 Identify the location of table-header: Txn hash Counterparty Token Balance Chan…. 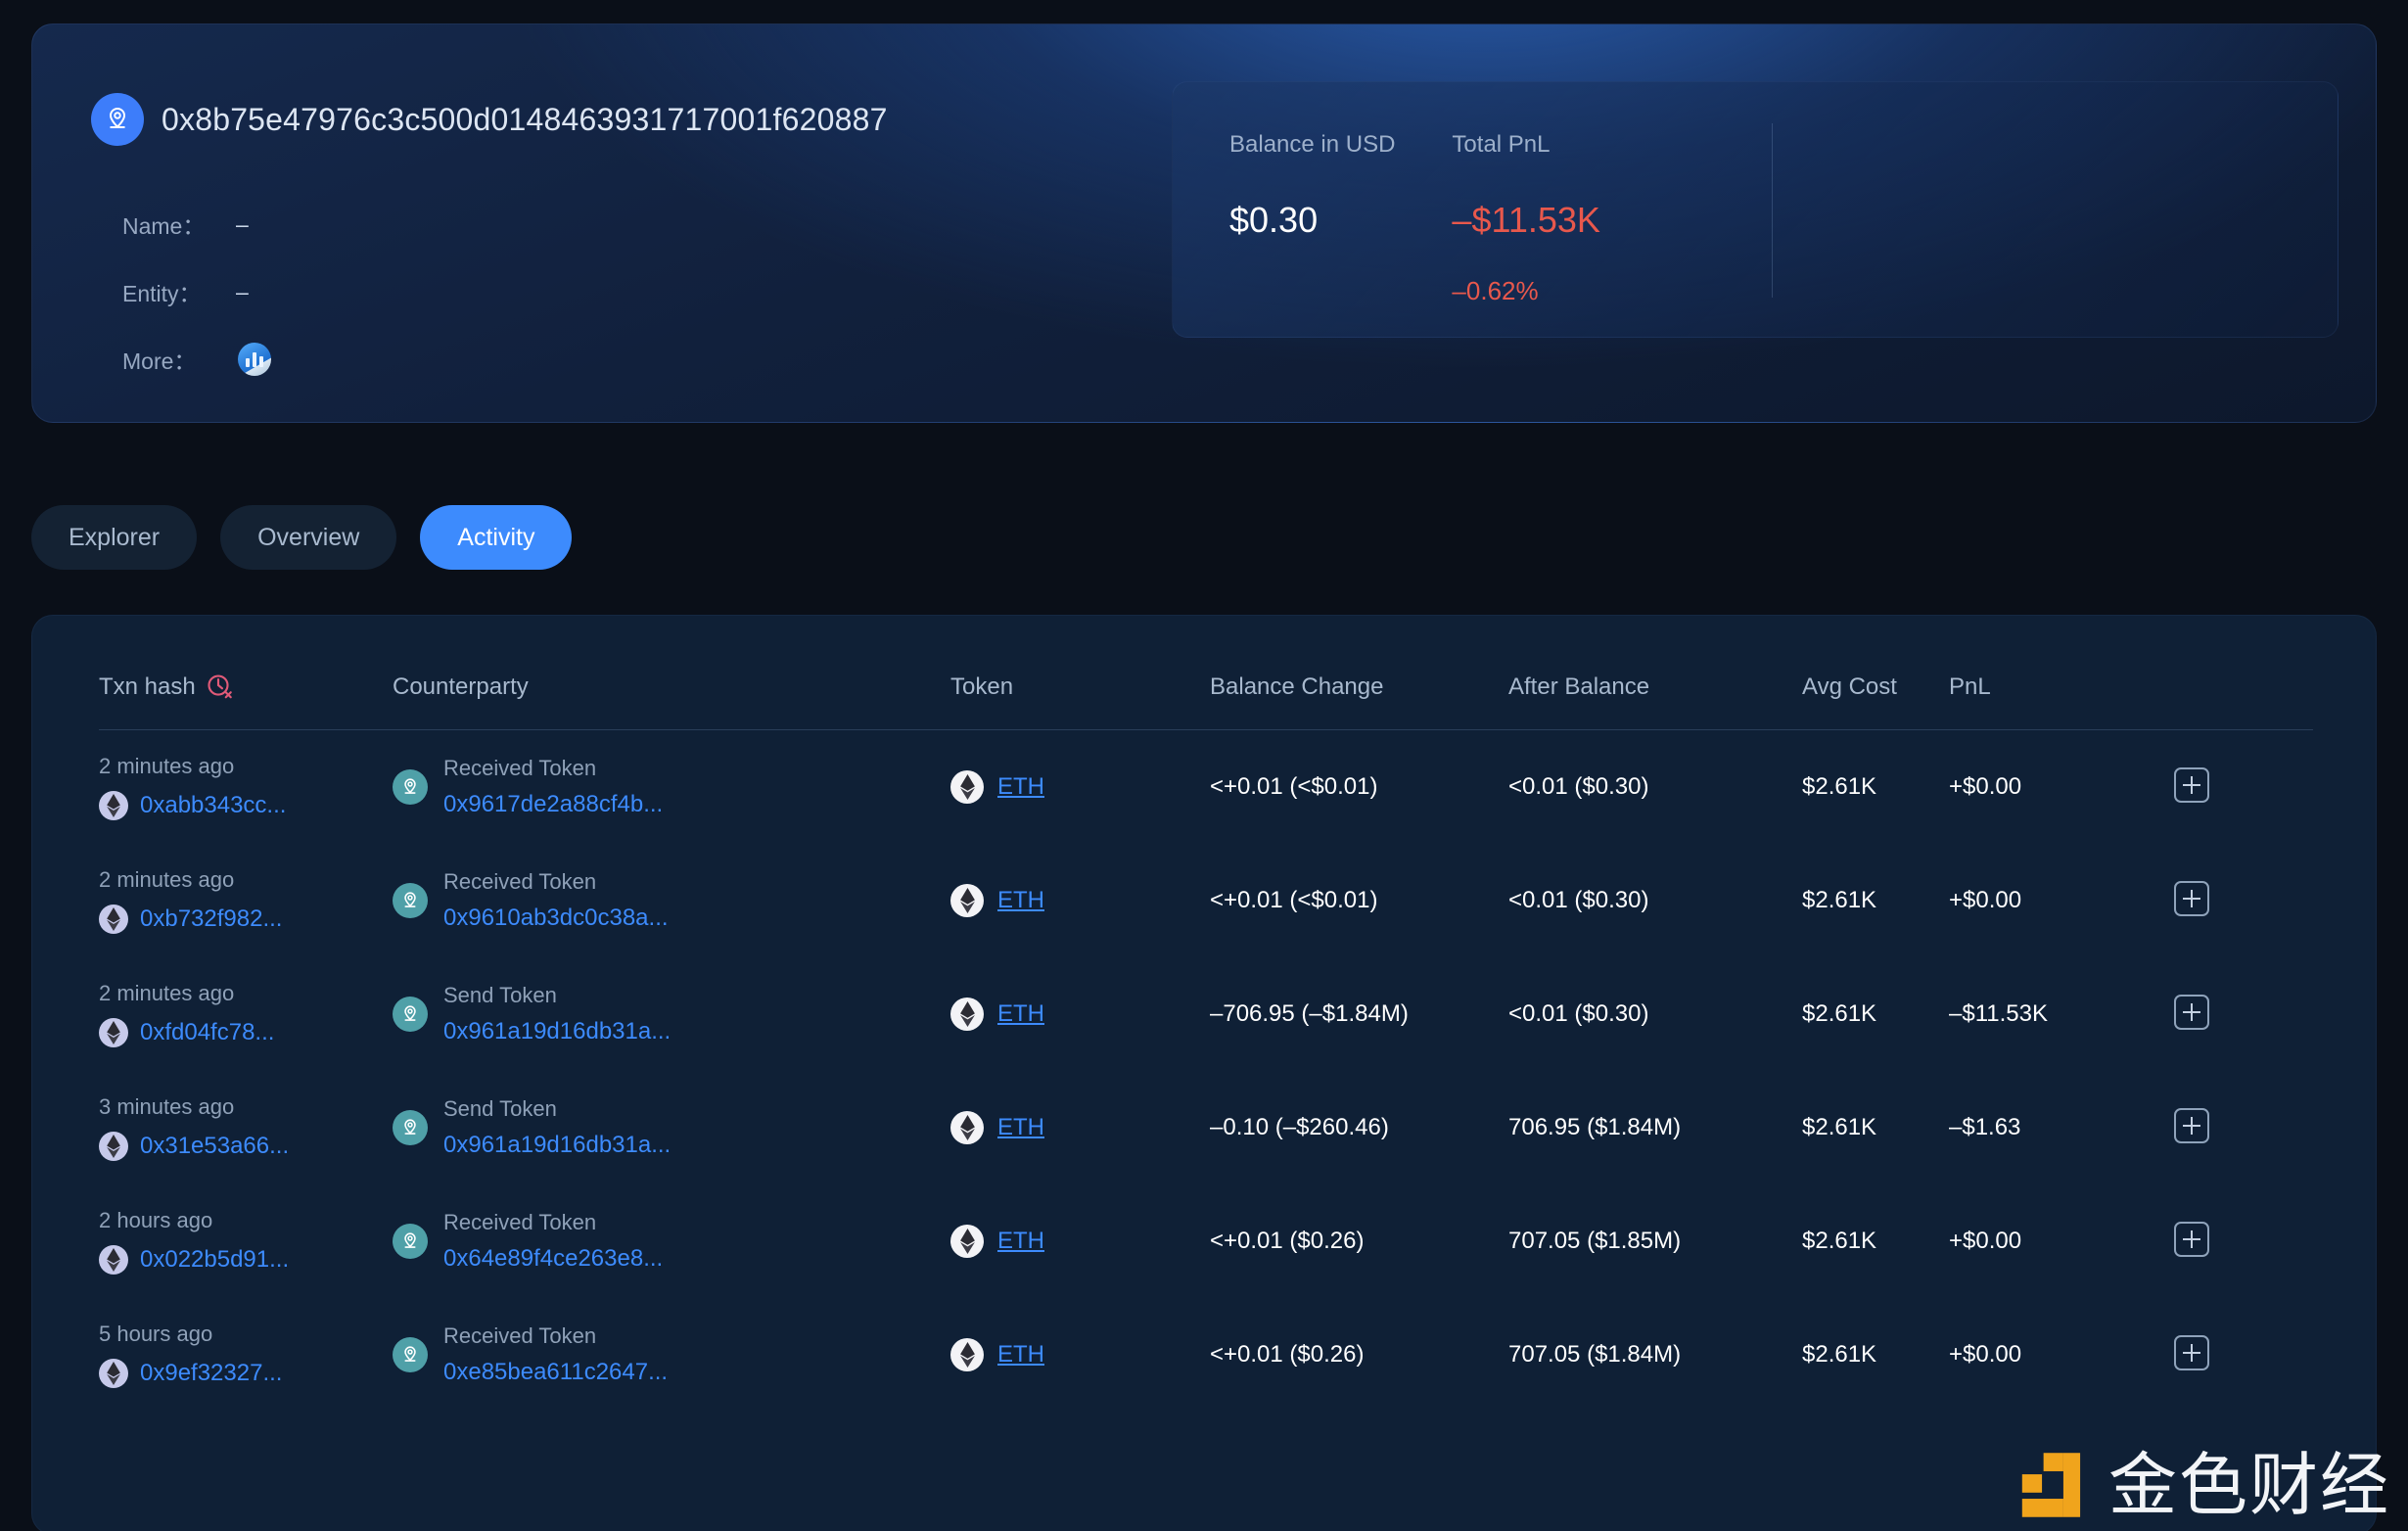
(1206, 692).